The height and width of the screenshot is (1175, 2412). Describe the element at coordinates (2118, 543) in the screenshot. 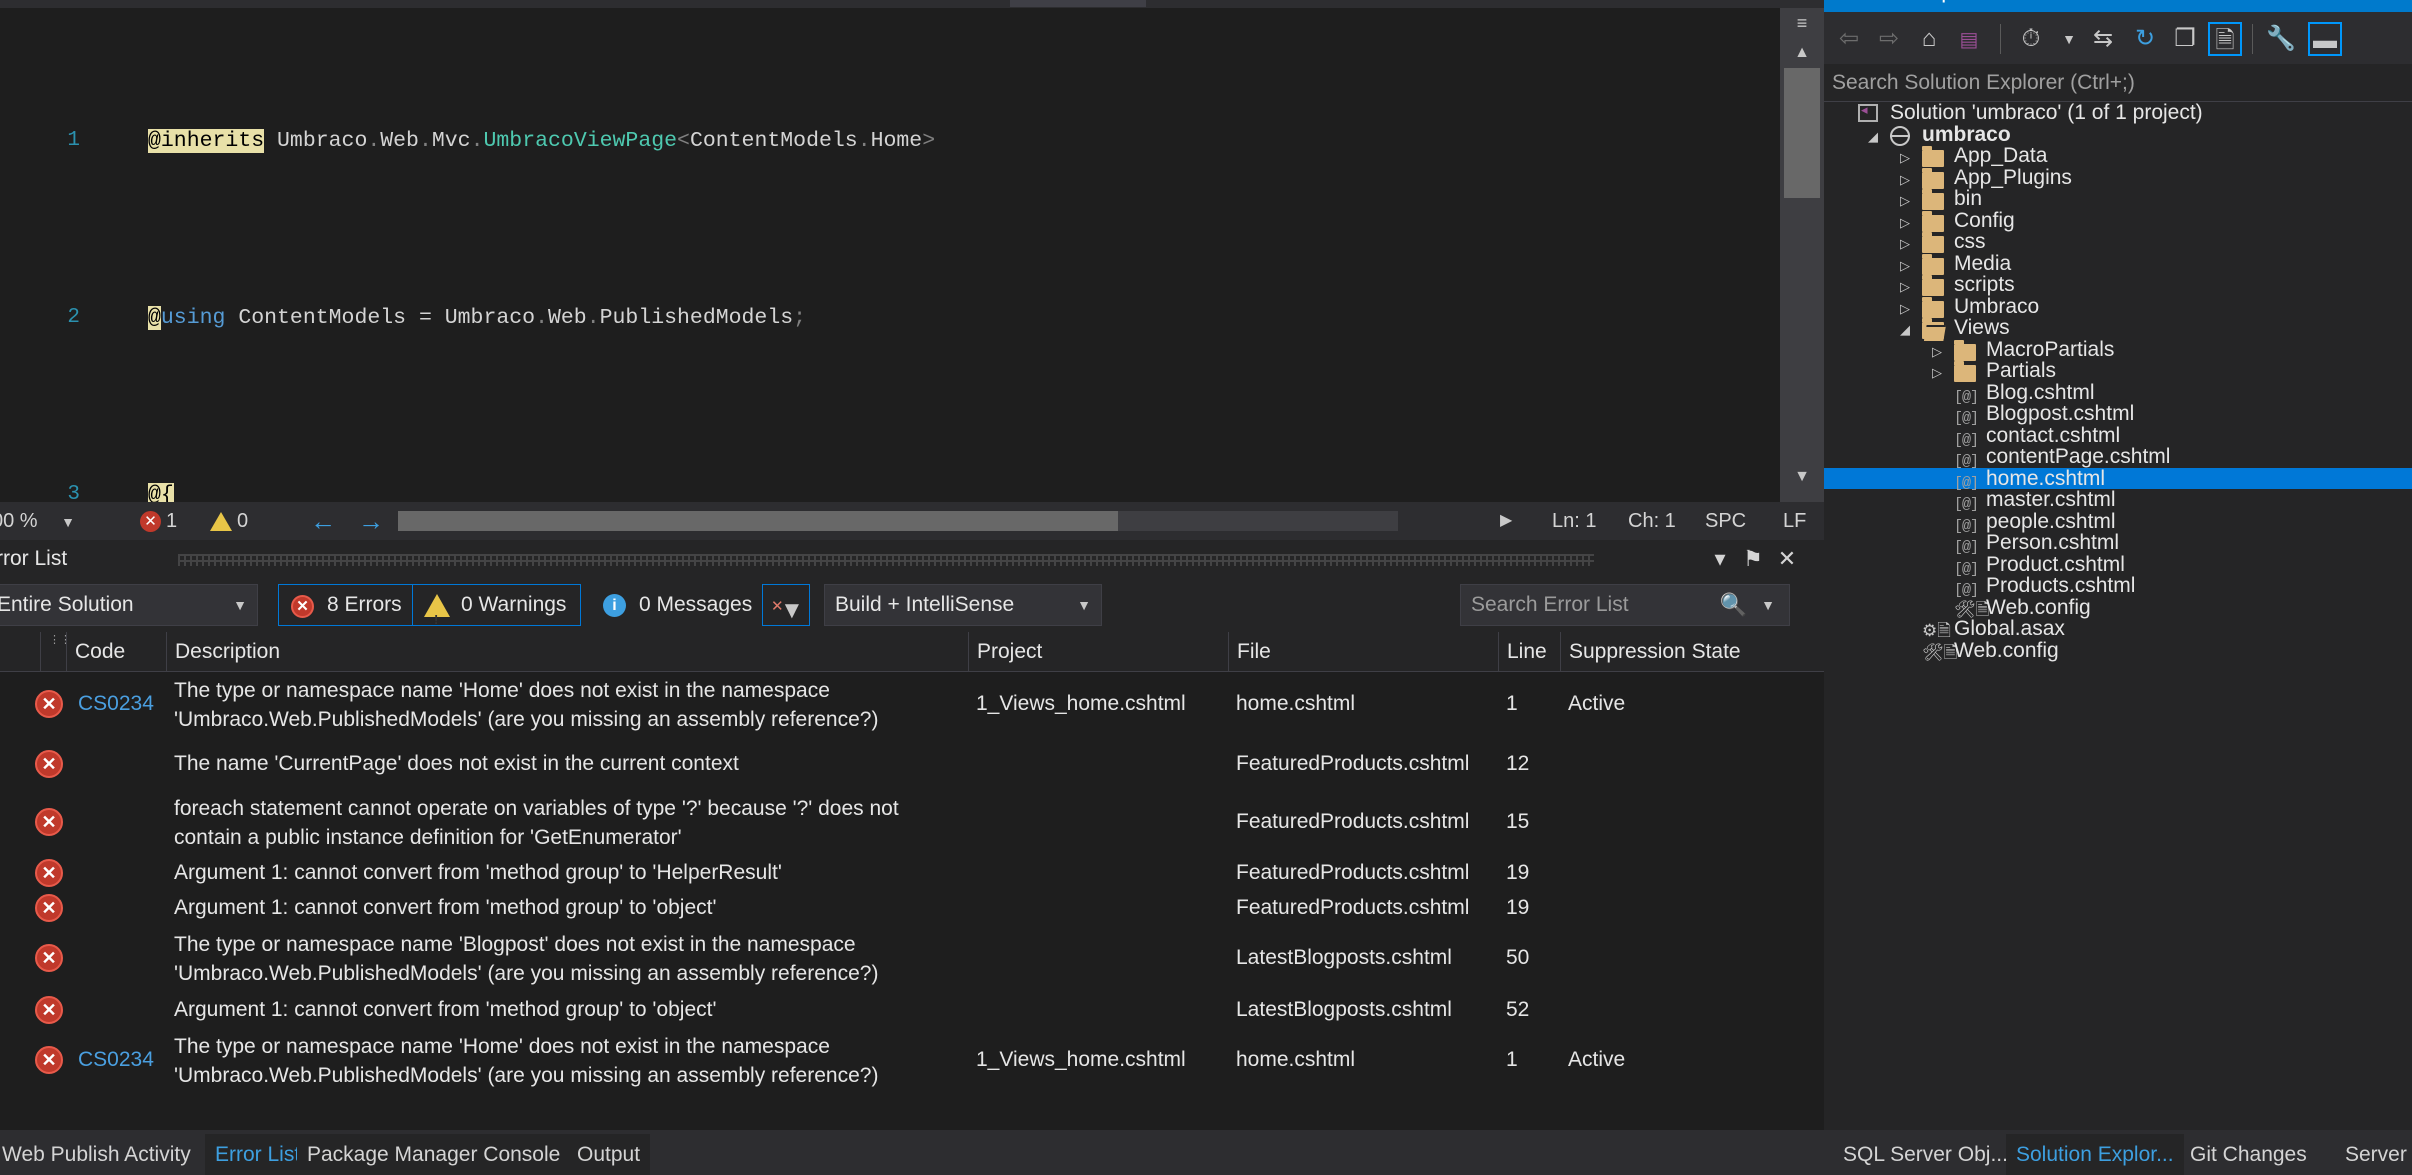

I see `tree-item-person-cshtml: [@] Person.cshtml` at that location.